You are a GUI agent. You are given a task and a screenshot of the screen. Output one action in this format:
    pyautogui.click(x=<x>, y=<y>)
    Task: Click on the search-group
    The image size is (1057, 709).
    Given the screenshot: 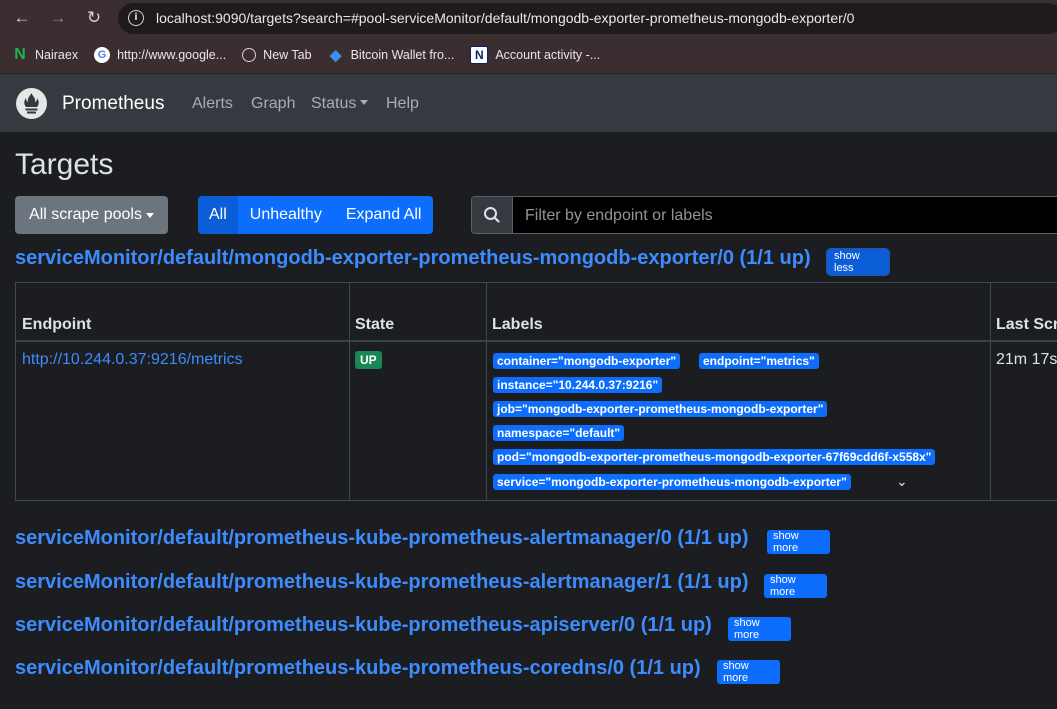 What is the action you would take?
    pyautogui.click(x=764, y=215)
    